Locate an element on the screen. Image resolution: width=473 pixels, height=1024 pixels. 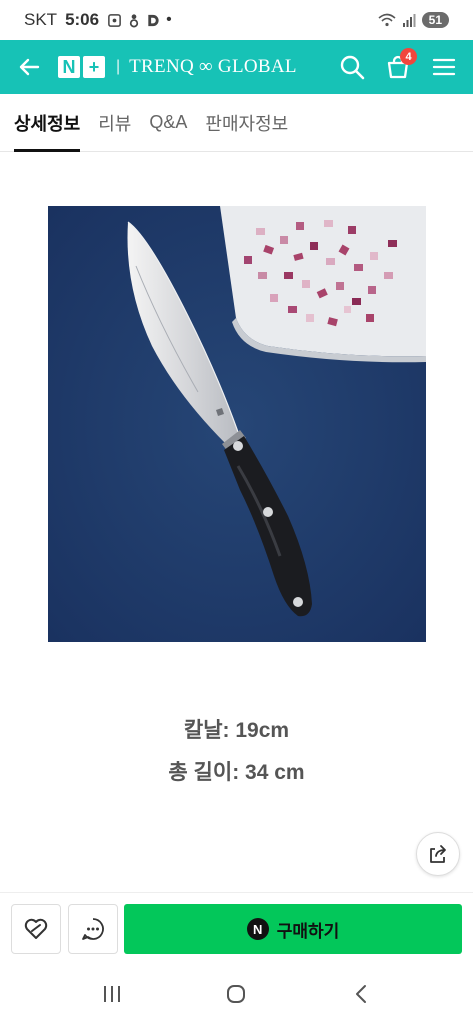
battery-indicator: 51 is located at coordinates (435, 20).